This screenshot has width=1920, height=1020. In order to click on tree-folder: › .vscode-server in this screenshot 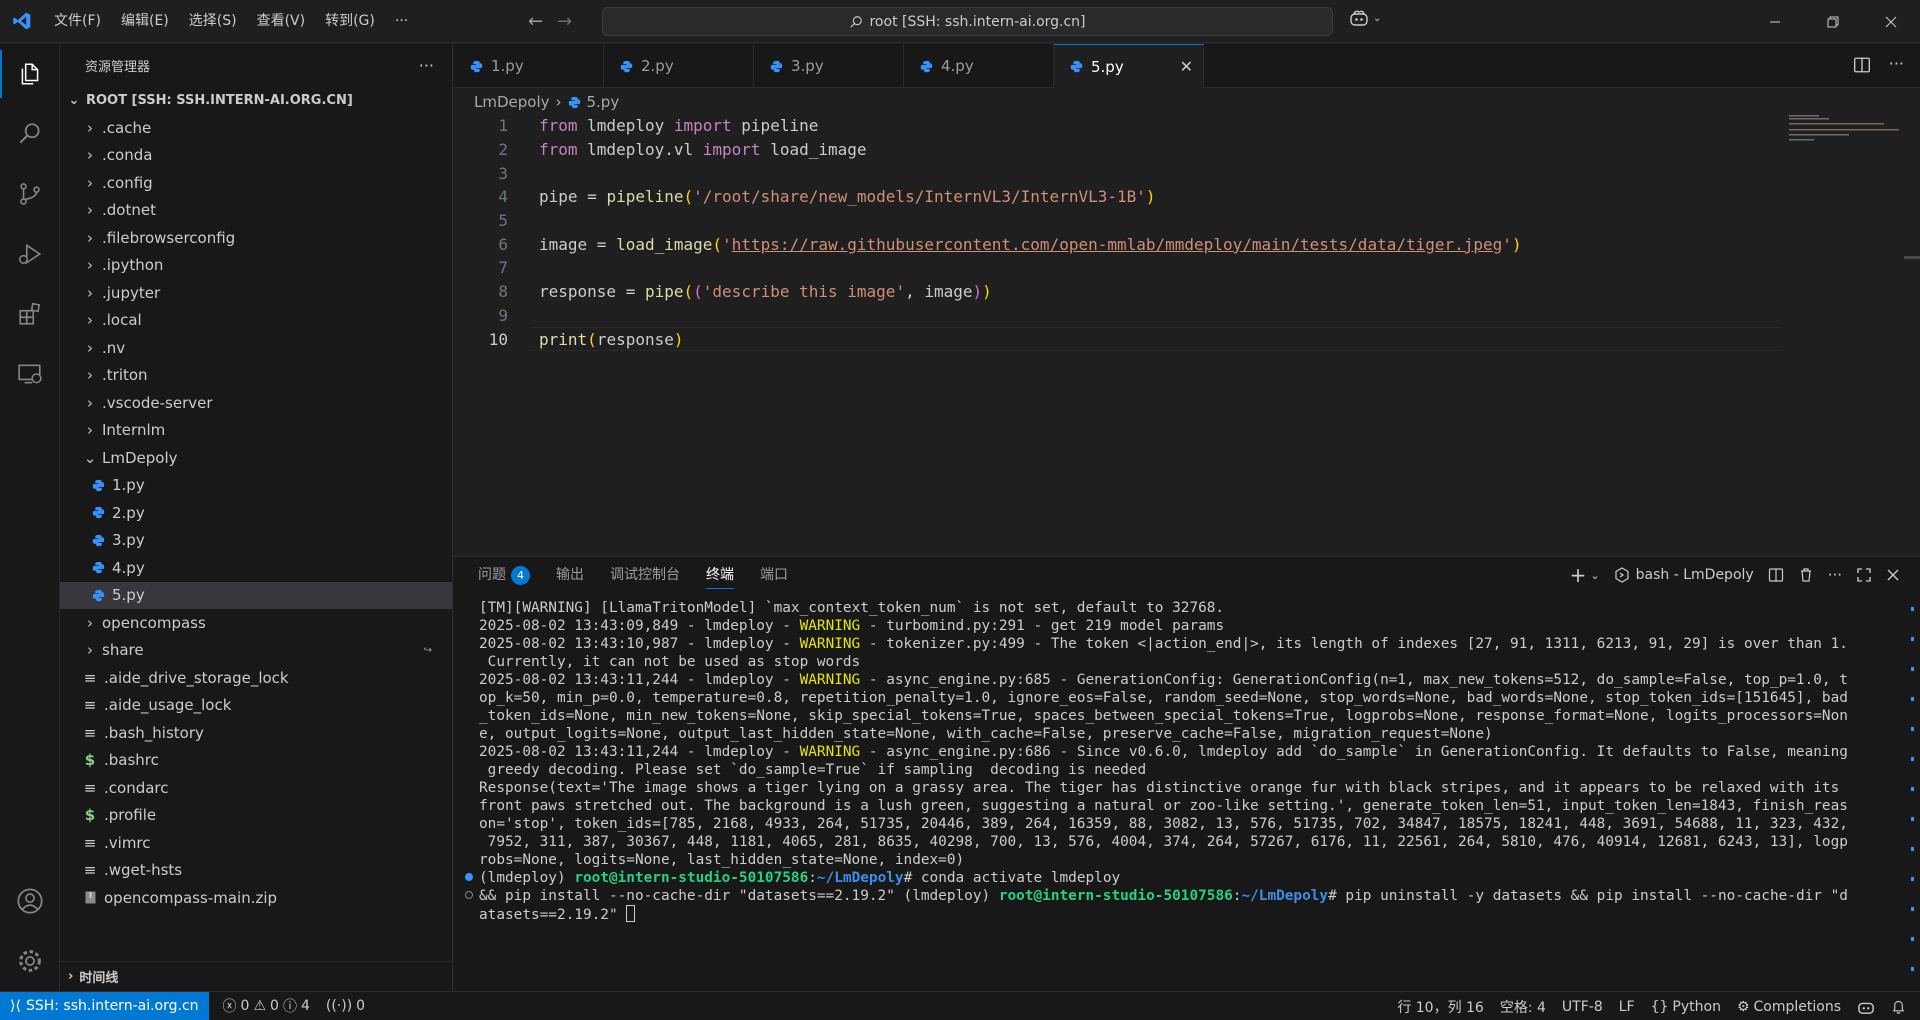, I will do `click(256, 403)`.